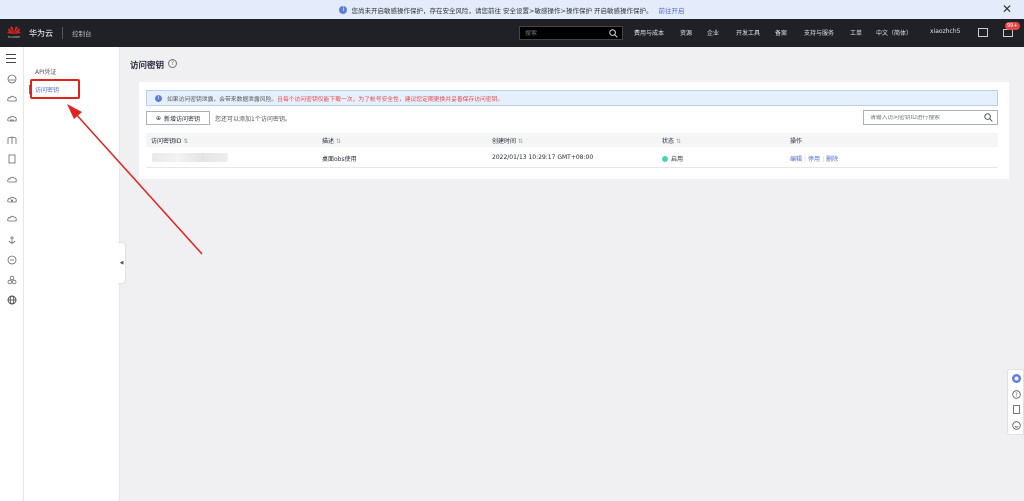 The height and width of the screenshot is (501, 1024). What do you see at coordinates (1016, 409) in the screenshot?
I see `document-icon` at bounding box center [1016, 409].